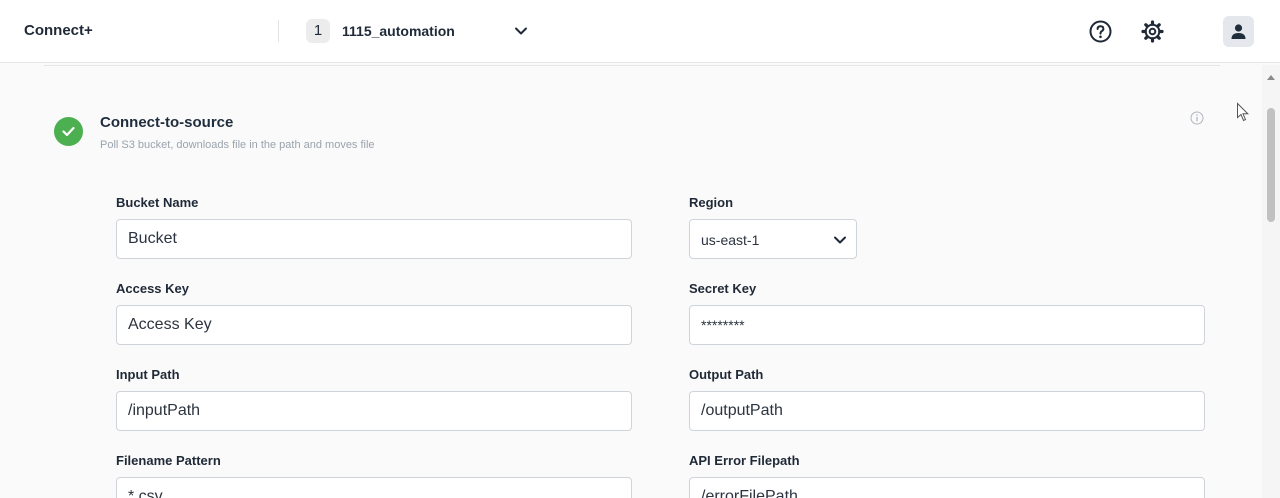 This screenshot has height=498, width=1280. Describe the element at coordinates (398, 31) in the screenshot. I see `workflow-name: 1115_automation` at that location.